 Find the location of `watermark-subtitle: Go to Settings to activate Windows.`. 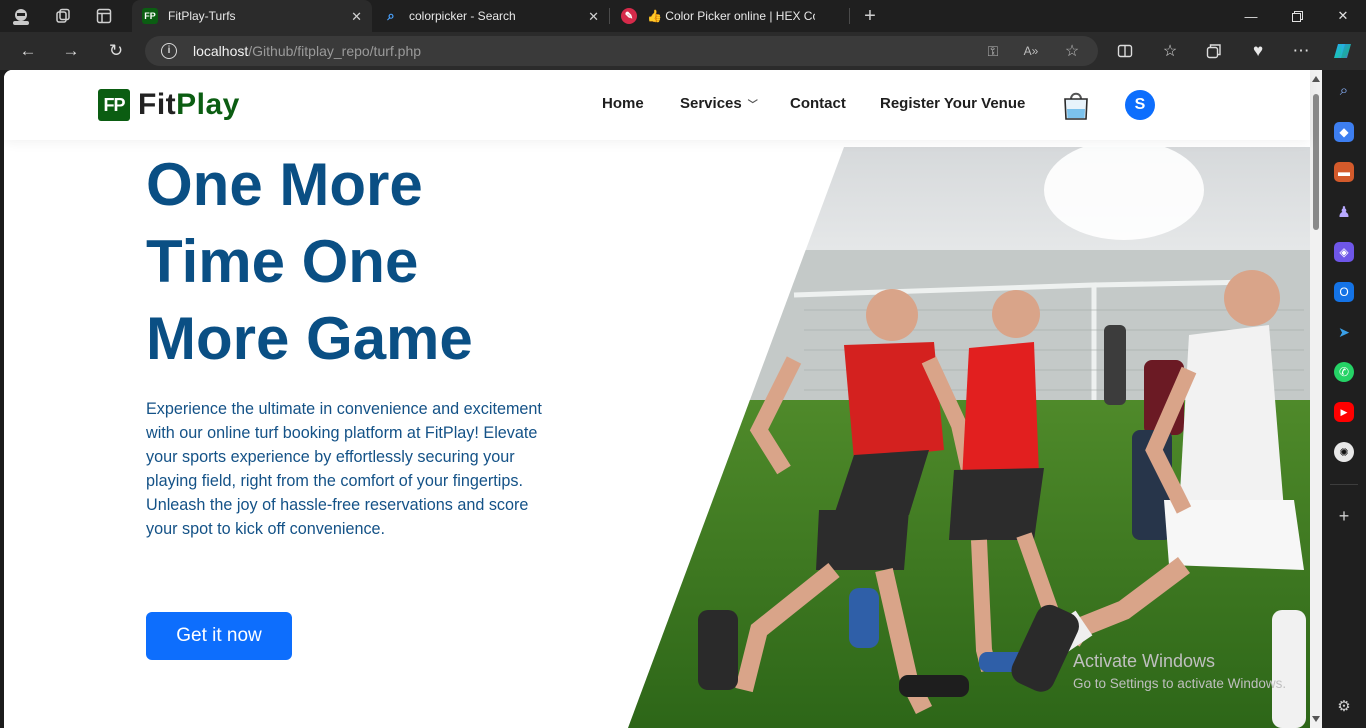

watermark-subtitle: Go to Settings to activate Windows. is located at coordinates (1180, 683).